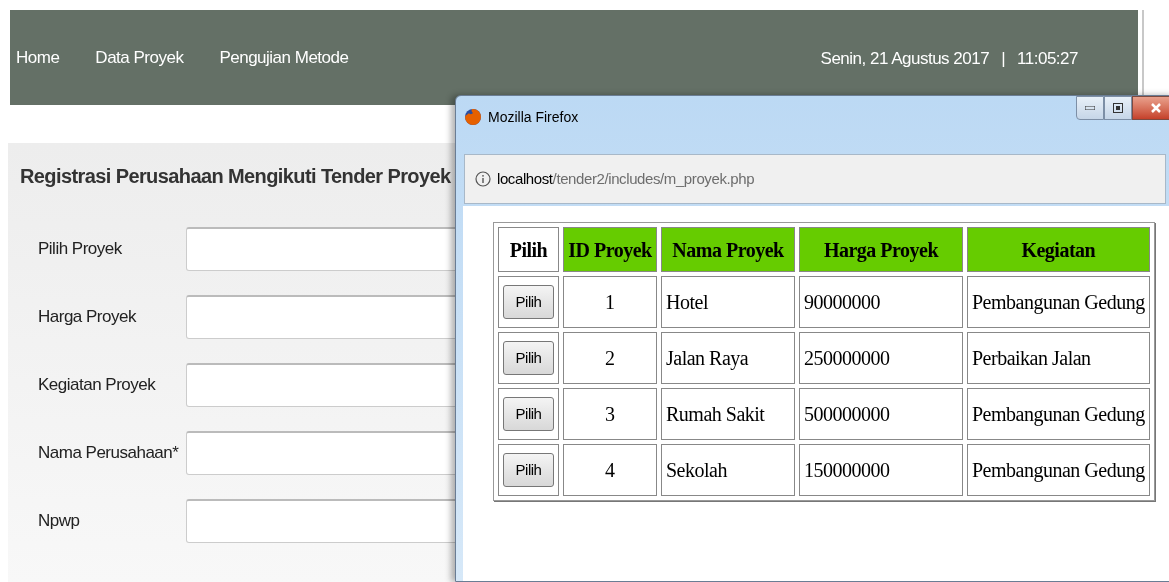 This screenshot has width=1169, height=582. Describe the element at coordinates (1047, 58) in the screenshot. I see `time-text: 11:05:27` at that location.